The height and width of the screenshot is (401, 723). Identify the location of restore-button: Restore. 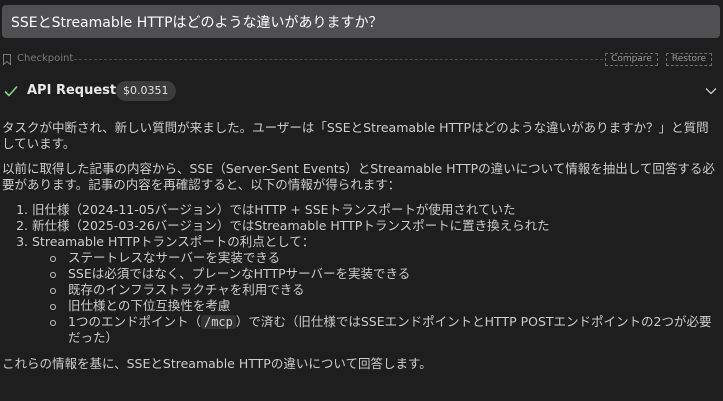
(689, 59).